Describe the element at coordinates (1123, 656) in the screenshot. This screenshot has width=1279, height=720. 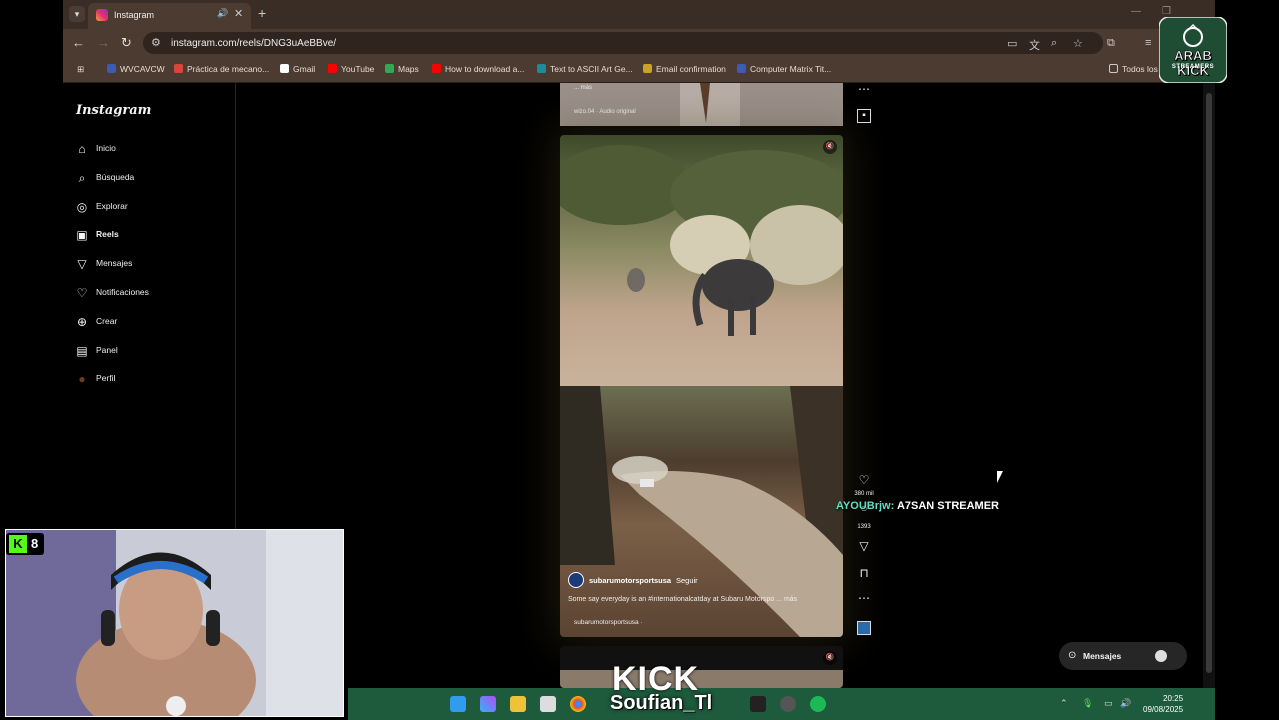
I see `messages-button: ⊙ Mensajes` at that location.